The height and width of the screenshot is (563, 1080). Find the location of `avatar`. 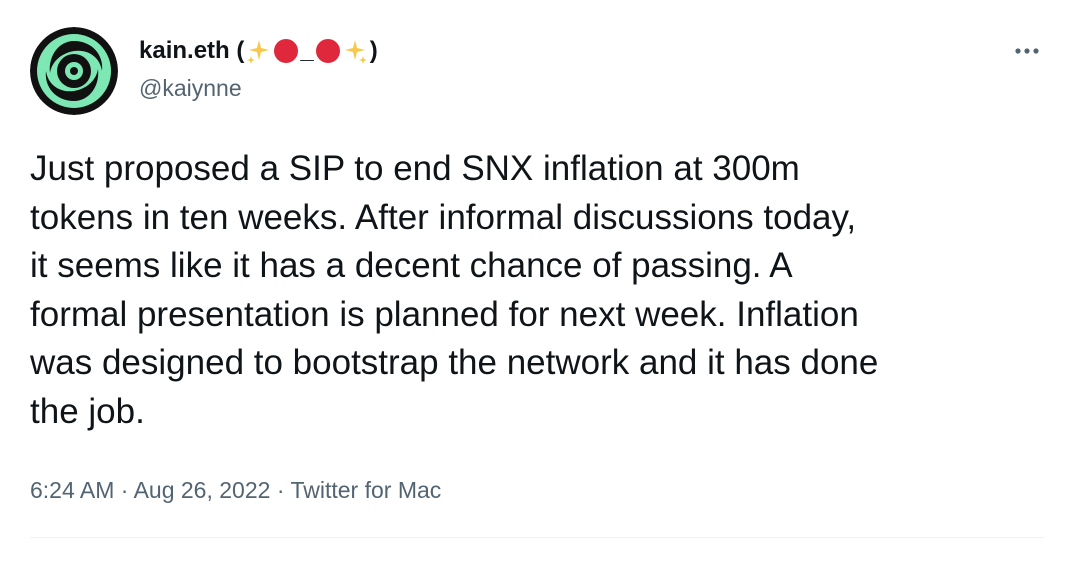

avatar is located at coordinates (74, 71).